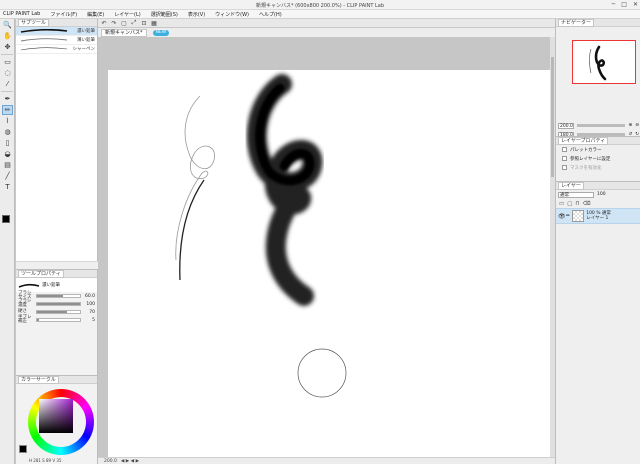 Image resolution: width=640 pixels, height=464 pixels. What do you see at coordinates (598, 22) in the screenshot?
I see `navigator-header: ナビゲーター` at bounding box center [598, 22].